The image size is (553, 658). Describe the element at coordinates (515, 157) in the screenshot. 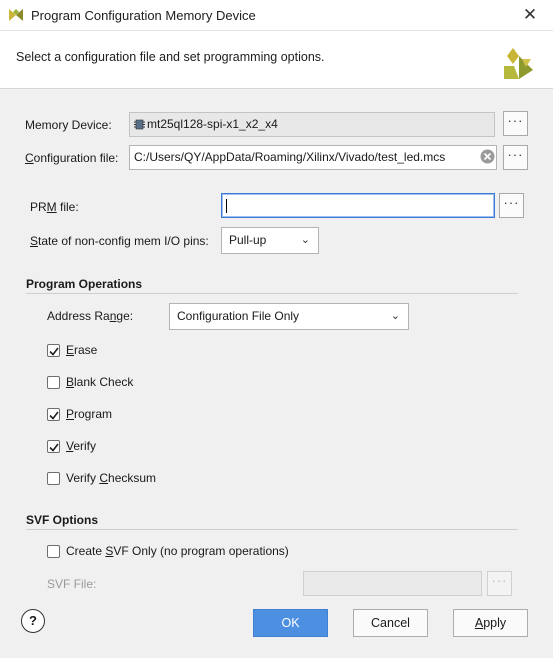

I see `configuration-file-browse-button: ···` at that location.